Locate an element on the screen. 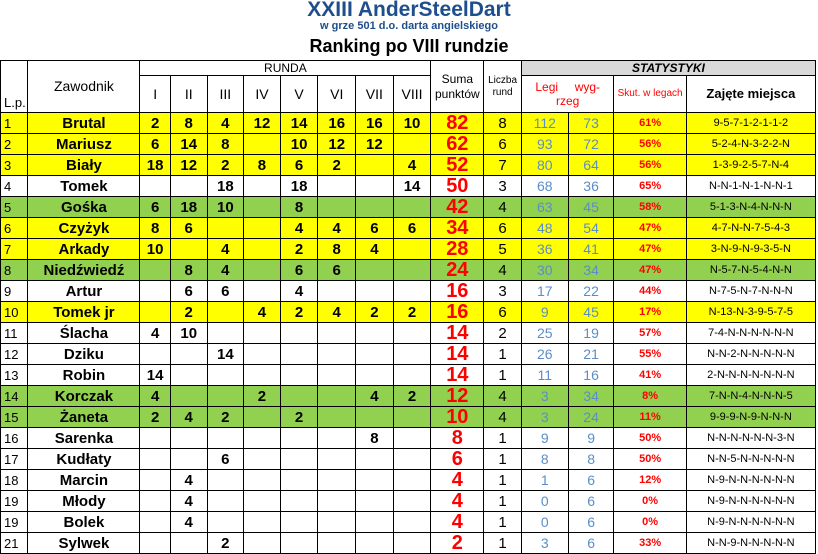  round-score-8: 4 is located at coordinates (412, 165).